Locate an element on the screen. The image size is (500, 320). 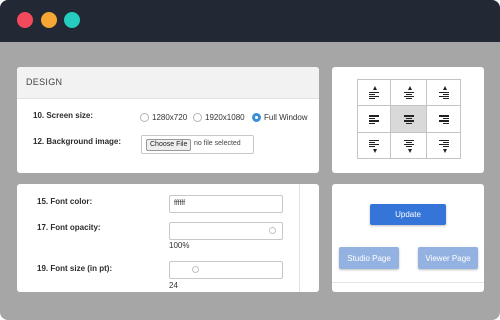
align-middle-right-button is located at coordinates (443, 119).